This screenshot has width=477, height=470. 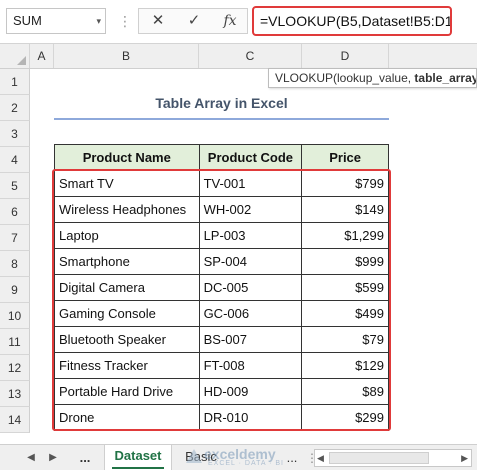 I want to click on cell-price: $129, so click(x=345, y=365).